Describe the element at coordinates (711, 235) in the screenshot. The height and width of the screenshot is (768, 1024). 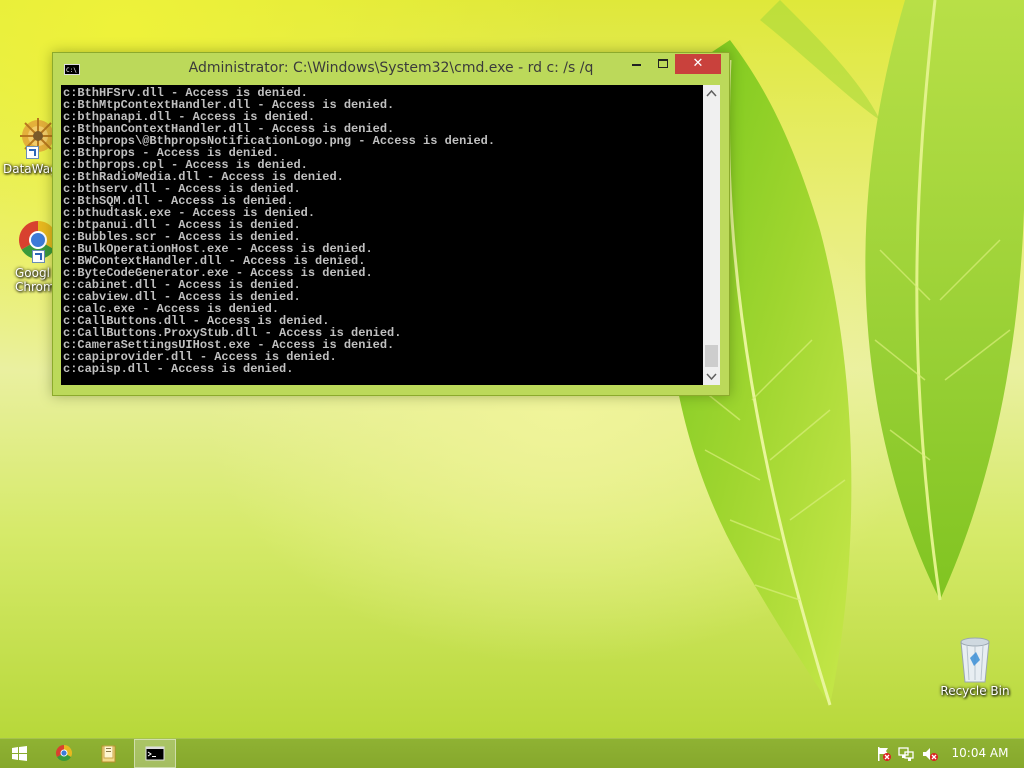
I see `vertical-scrollbar` at that location.